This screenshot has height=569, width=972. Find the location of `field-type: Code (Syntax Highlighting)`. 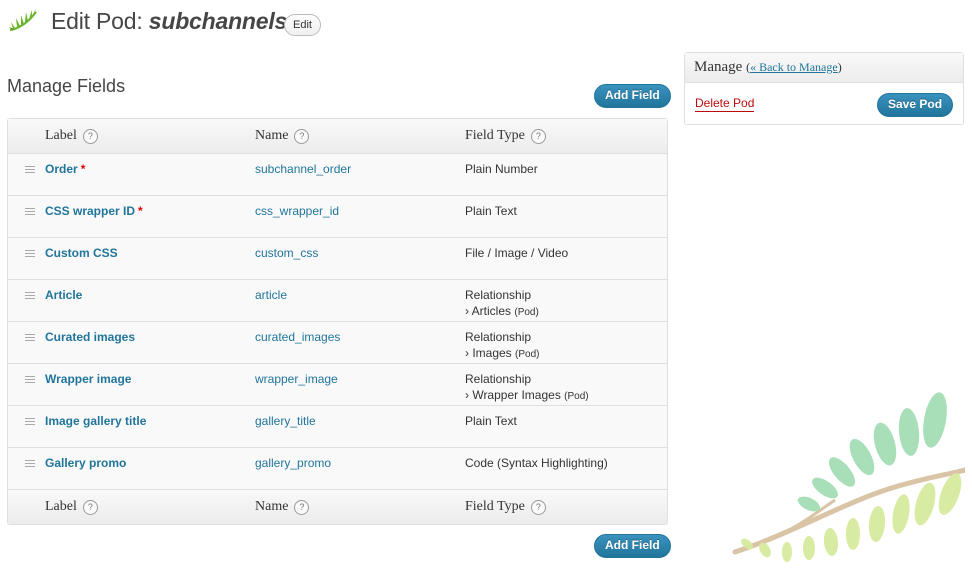

field-type: Code (Syntax Highlighting) is located at coordinates (536, 463).